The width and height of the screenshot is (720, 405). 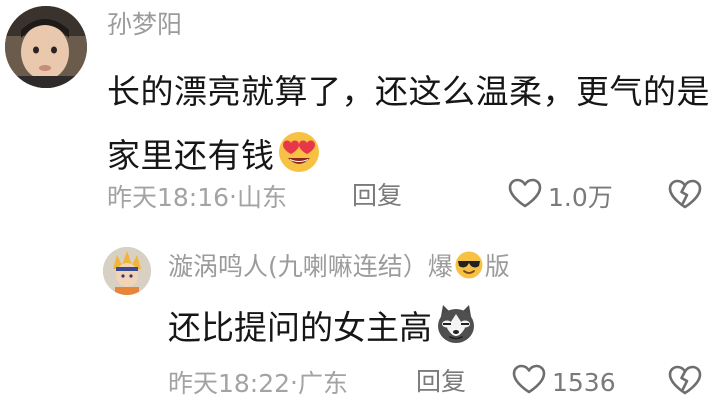 What do you see at coordinates (300, 327) in the screenshot?
I see `reply-text-body: 还比提问的女主高` at bounding box center [300, 327].